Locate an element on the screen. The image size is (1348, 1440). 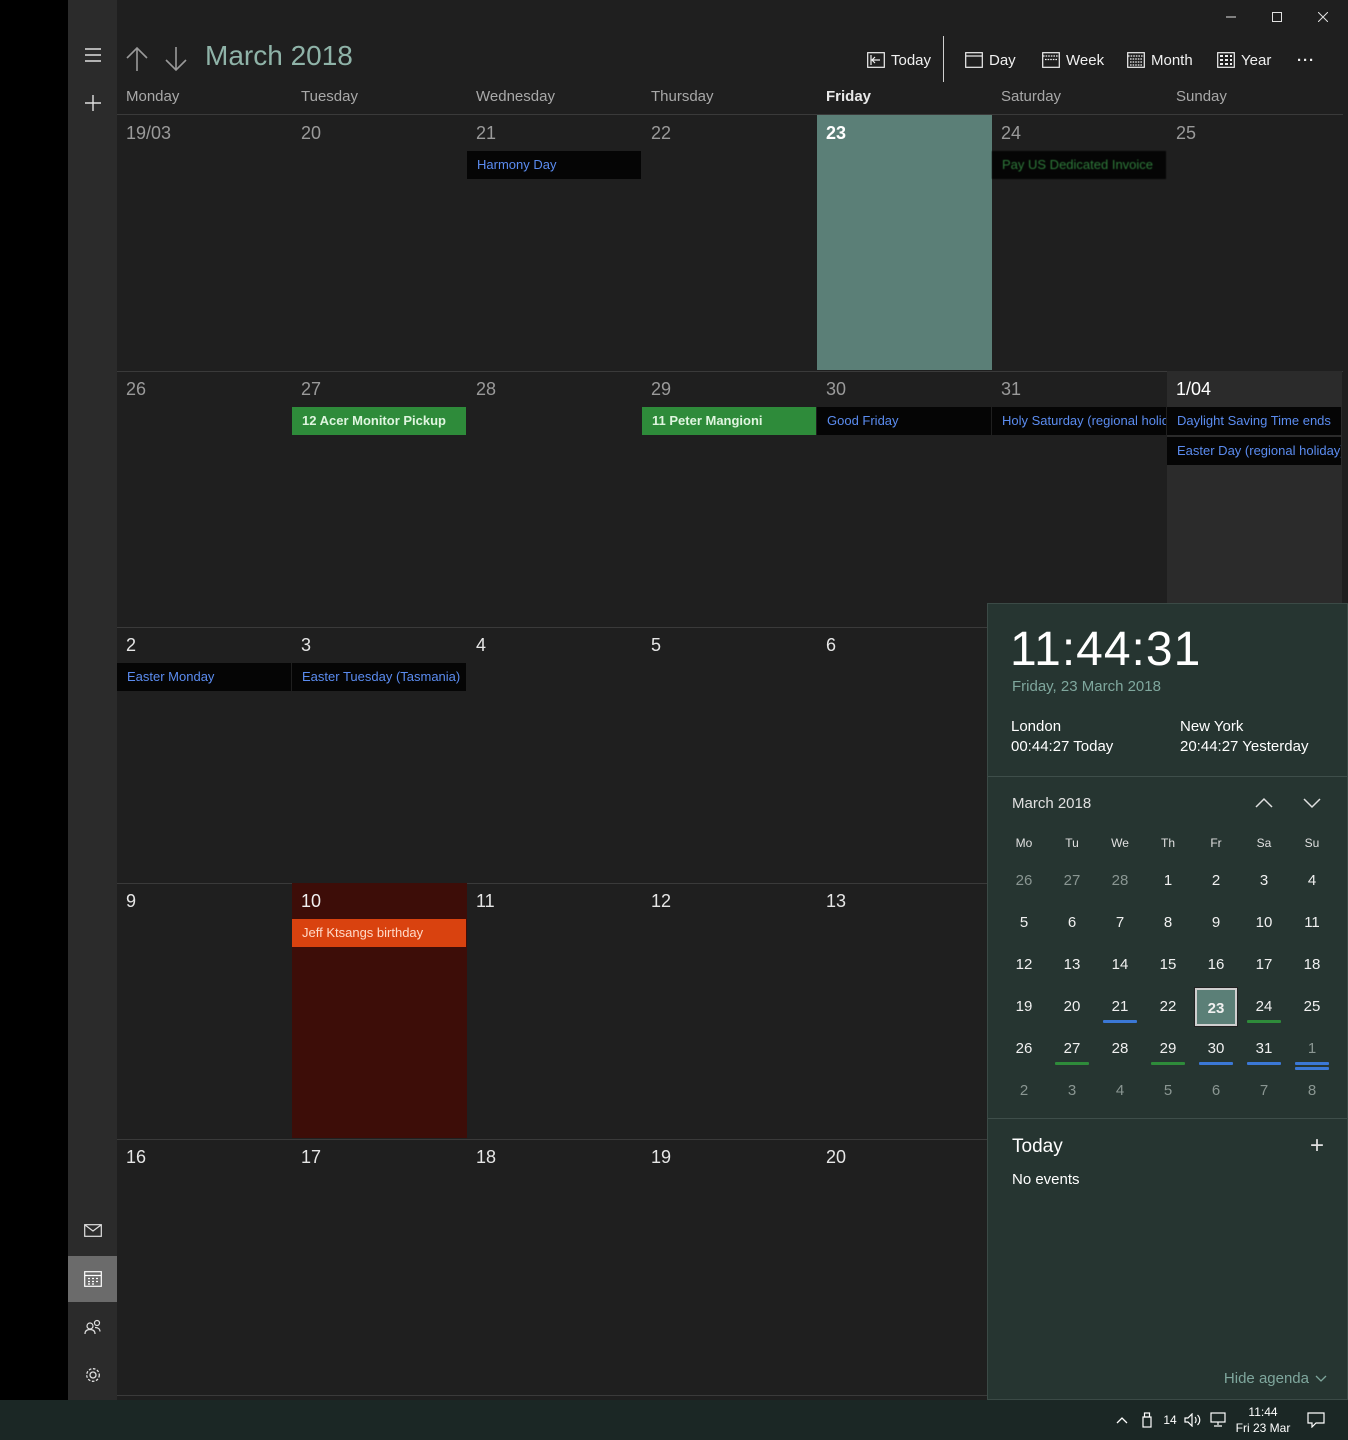
day-cell: 28 is located at coordinates (554, 498).